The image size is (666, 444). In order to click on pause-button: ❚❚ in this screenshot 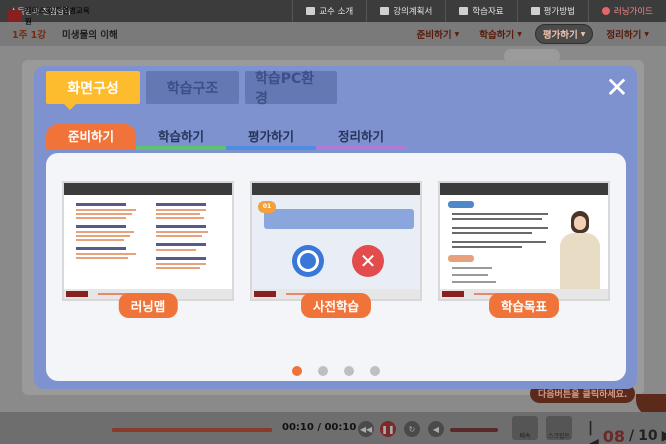, I will do `click(388, 429)`.